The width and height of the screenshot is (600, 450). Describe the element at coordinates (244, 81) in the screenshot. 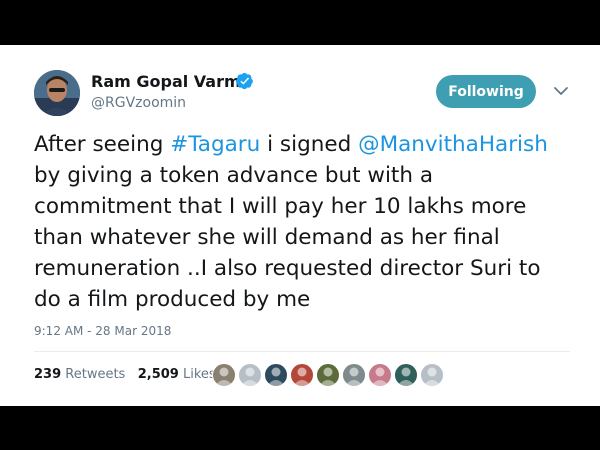

I see `verified-badge-icon` at that location.